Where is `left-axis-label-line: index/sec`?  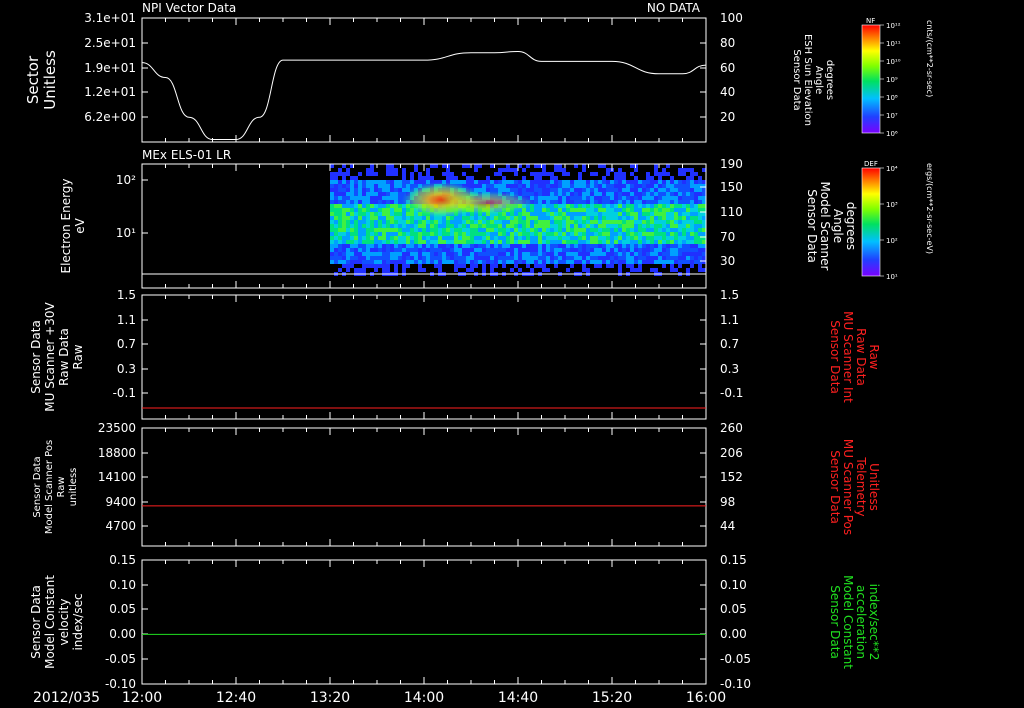
left-axis-label-line: index/sec is located at coordinates (78, 621).